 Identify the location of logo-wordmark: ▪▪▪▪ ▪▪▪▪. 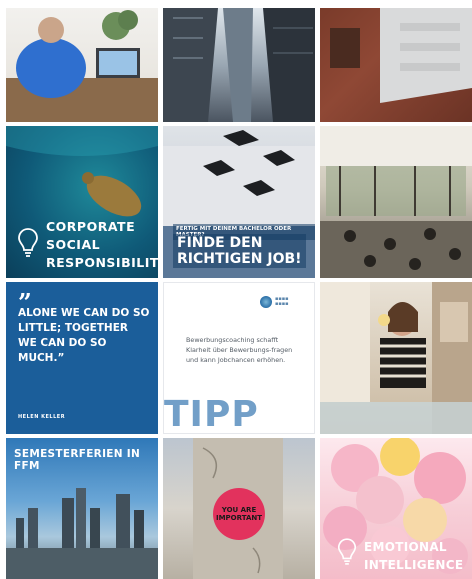
(282, 301).